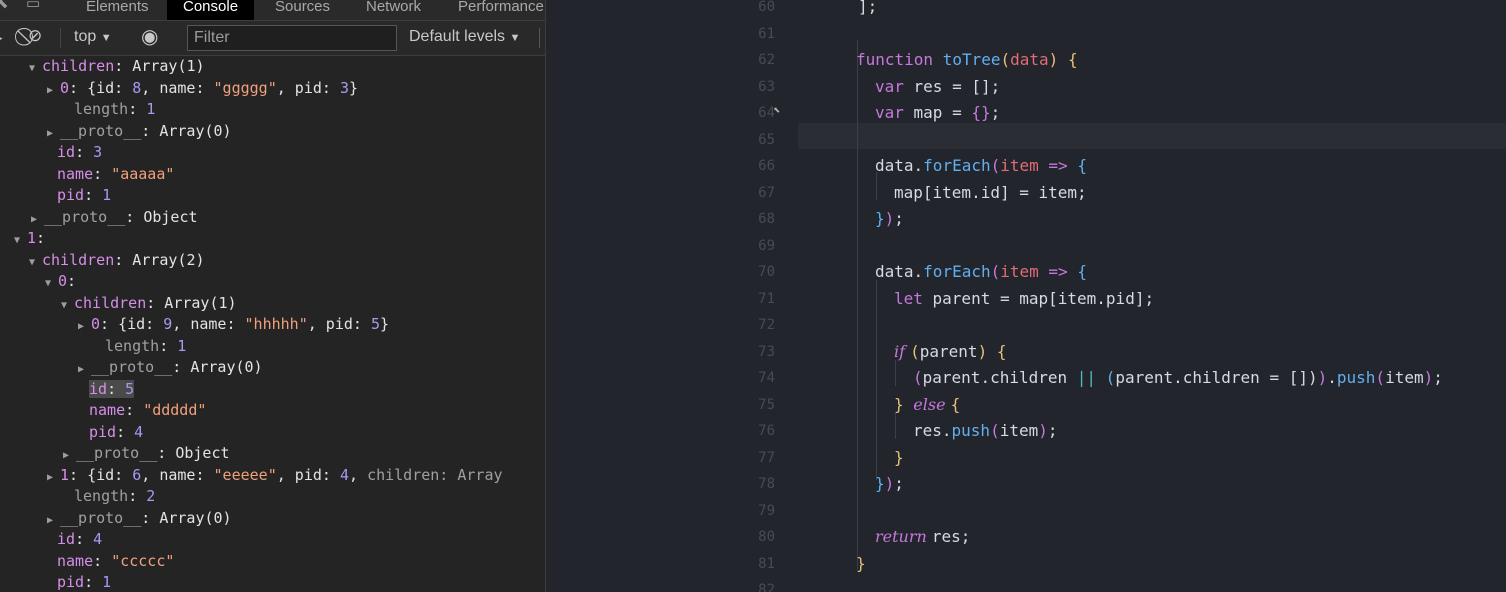 Image resolution: width=1506 pixels, height=592 pixels. What do you see at coordinates (1043, 298) in the screenshot?
I see `code-token: parent = map[item.pid];` at bounding box center [1043, 298].